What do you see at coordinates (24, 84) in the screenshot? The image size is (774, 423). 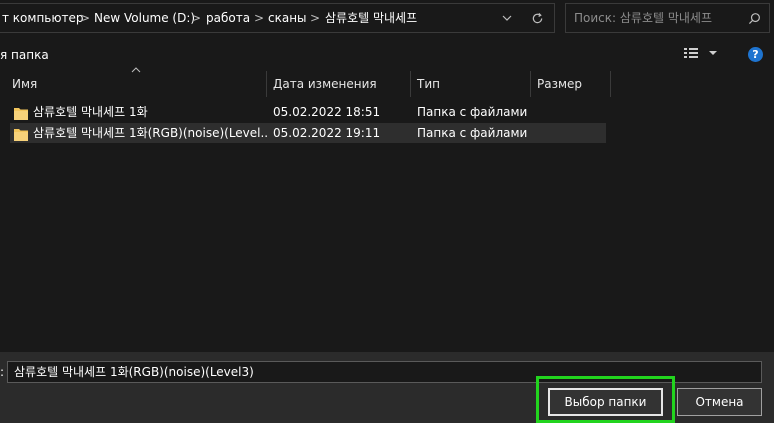 I see `column-header-name: Имя` at bounding box center [24, 84].